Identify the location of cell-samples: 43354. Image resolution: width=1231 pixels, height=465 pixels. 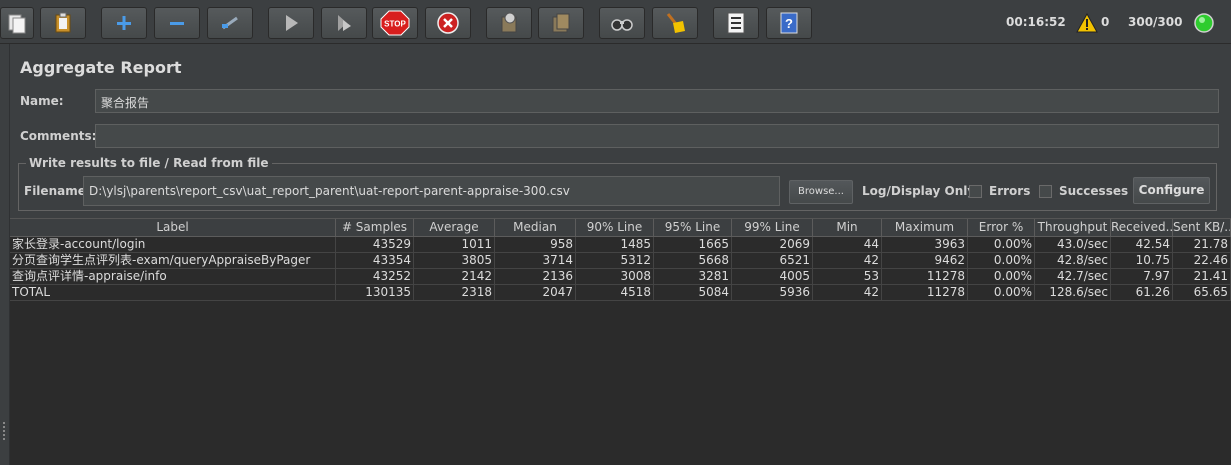
(375, 261).